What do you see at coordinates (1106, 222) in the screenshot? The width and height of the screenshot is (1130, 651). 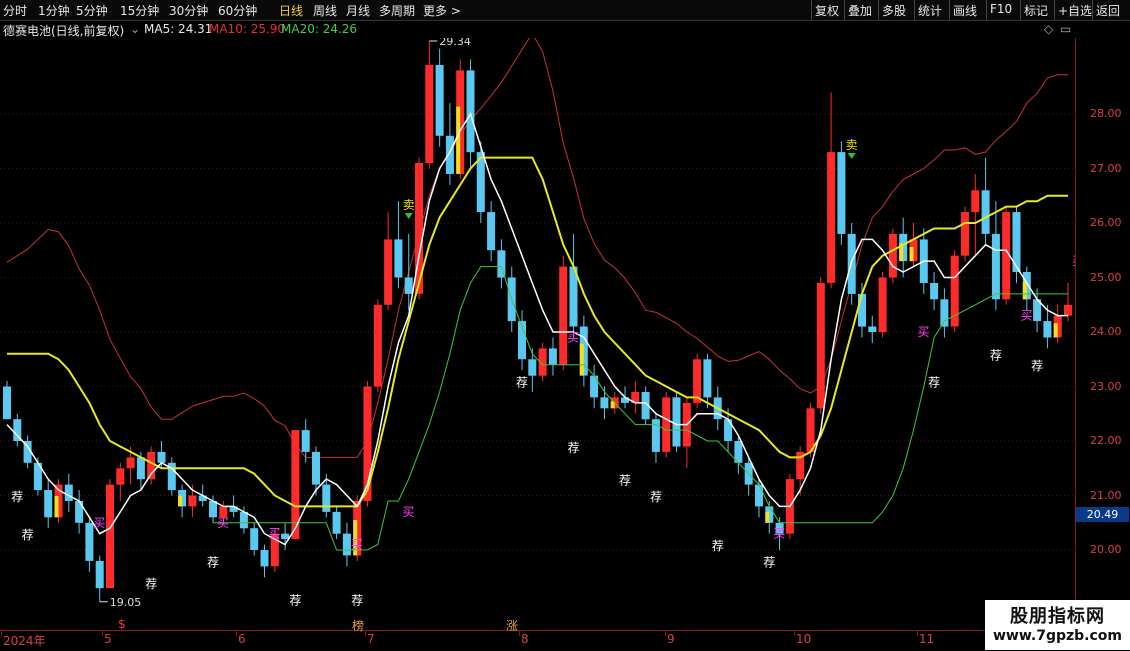 I see `price-tick-label: 26.00` at bounding box center [1106, 222].